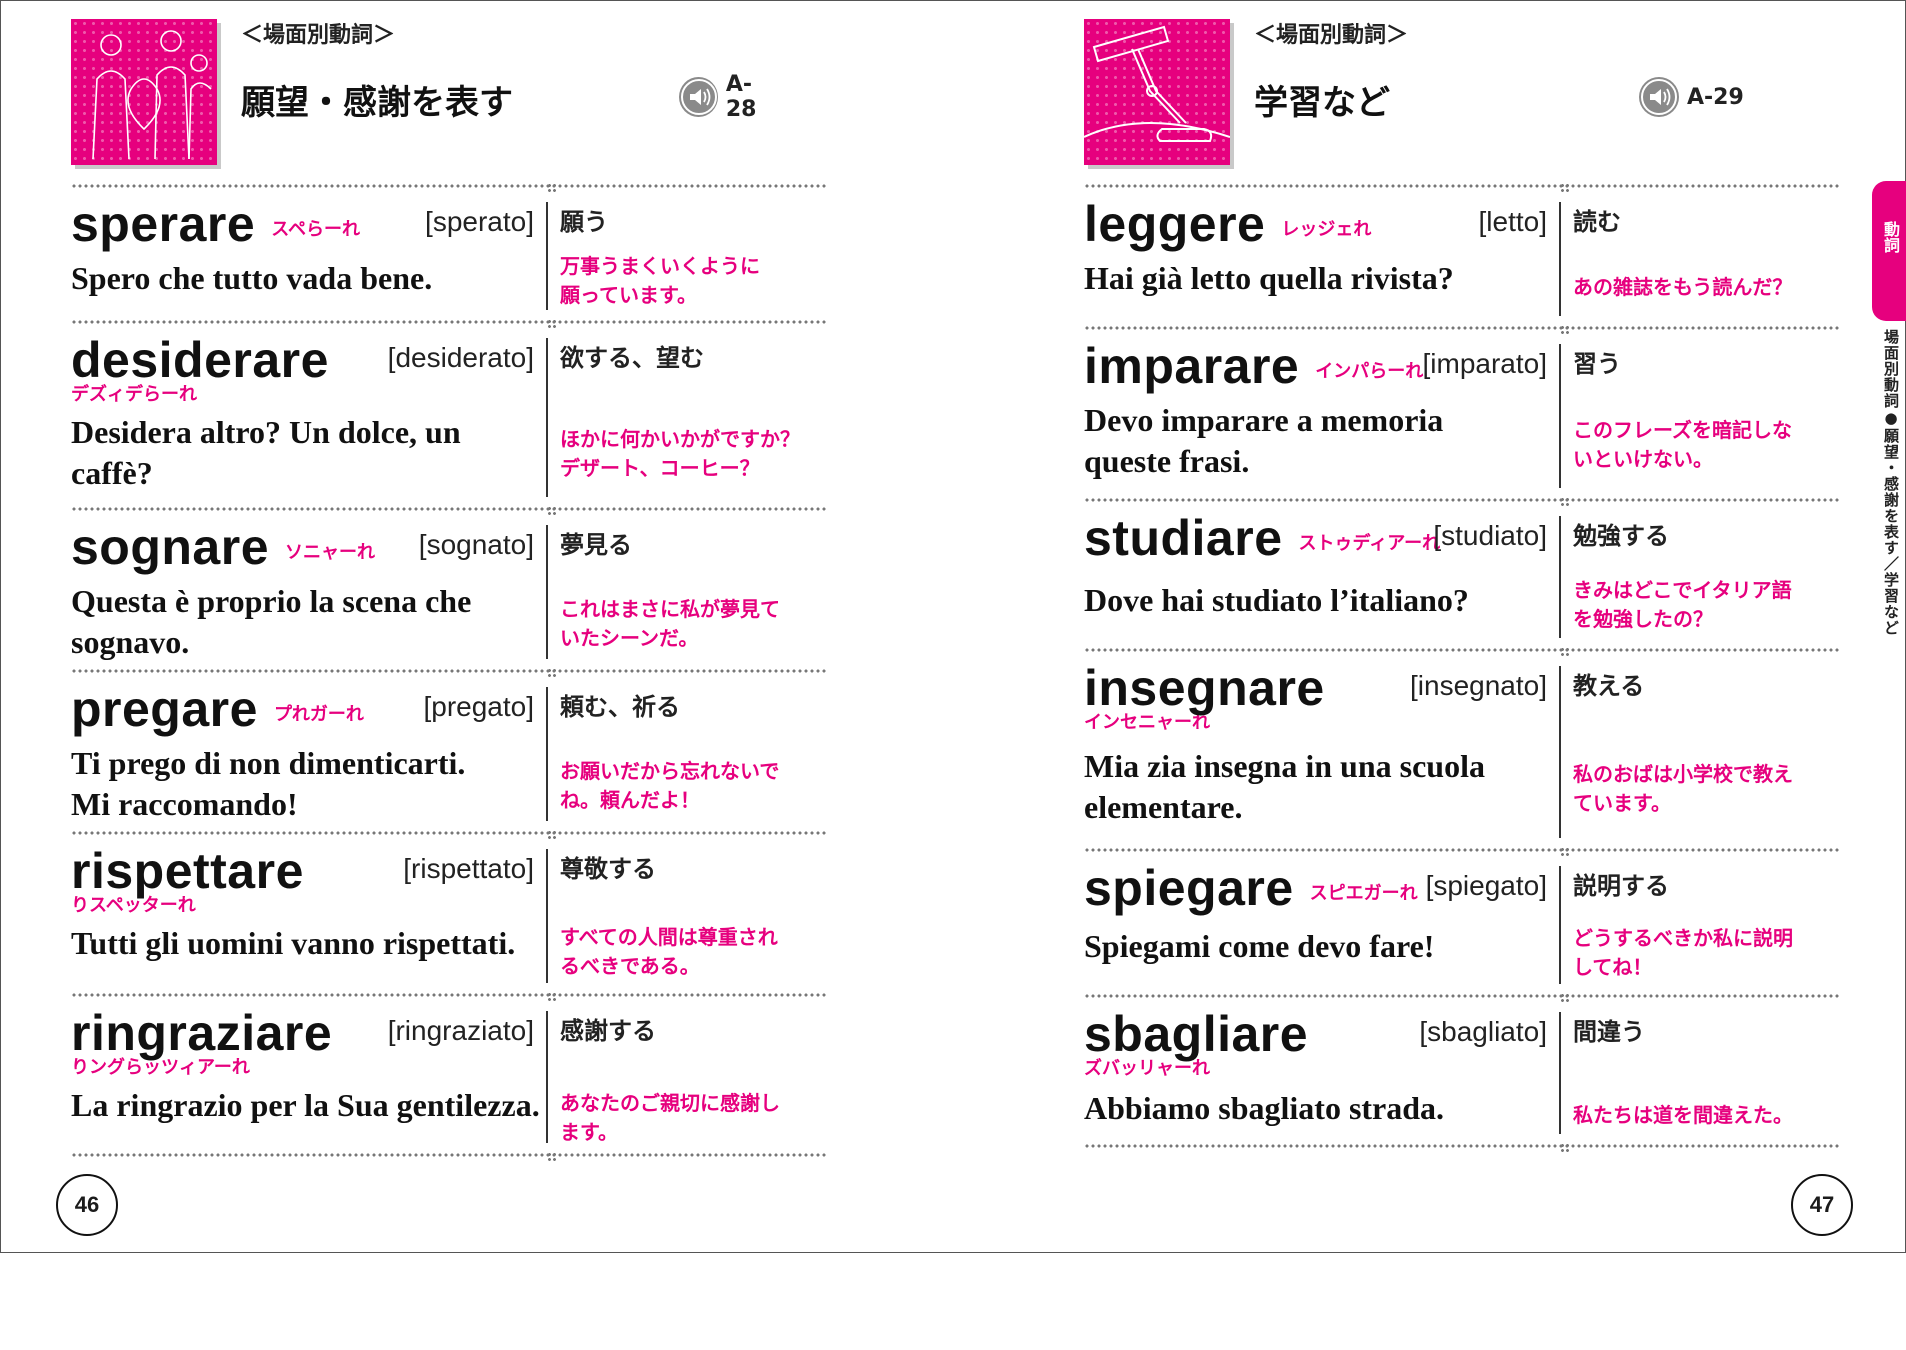  Describe the element at coordinates (164, 709) in the screenshot. I see `verb: pregare` at that location.